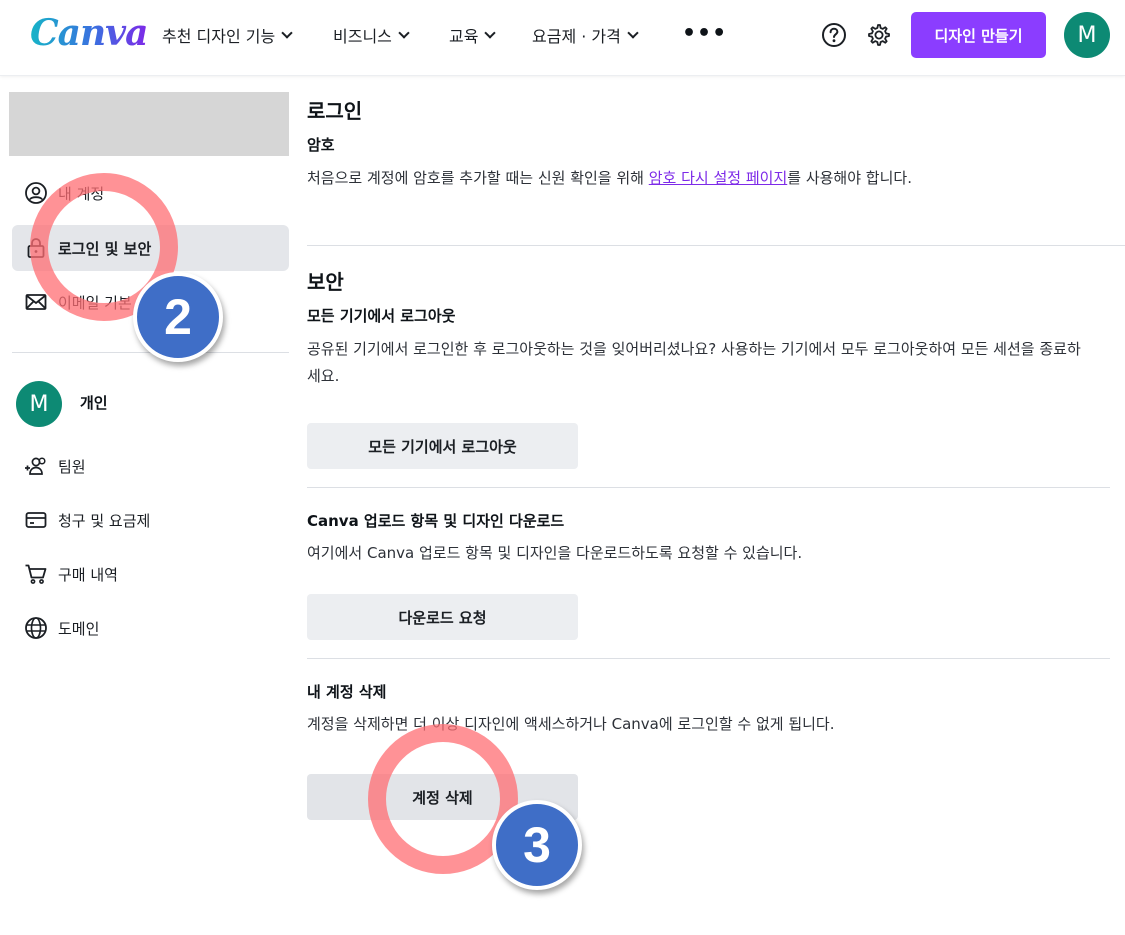 The width and height of the screenshot is (1125, 935). What do you see at coordinates (381, 316) in the screenshot?
I see `logout-heading: 모든 기기에서 로그아웃` at bounding box center [381, 316].